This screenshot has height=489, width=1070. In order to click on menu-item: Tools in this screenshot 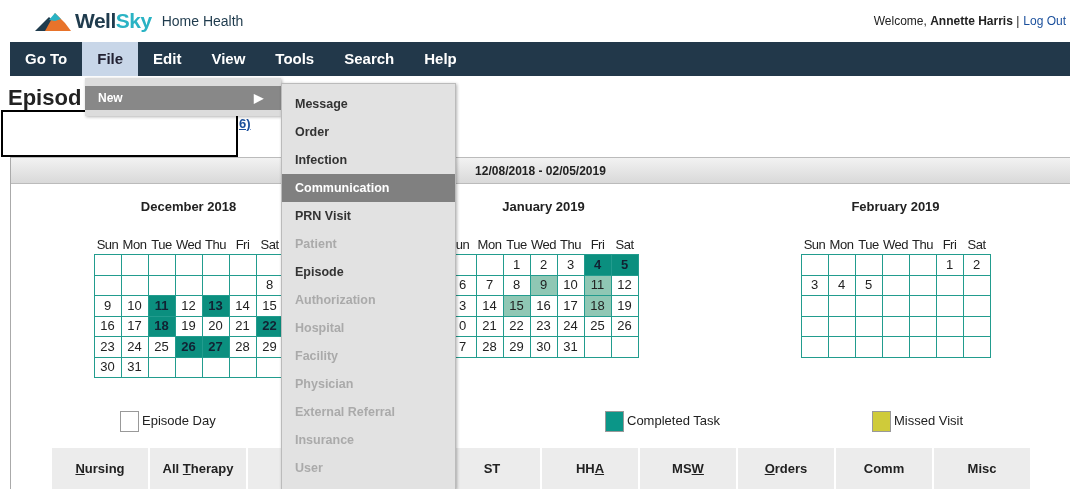, I will do `click(295, 59)`.